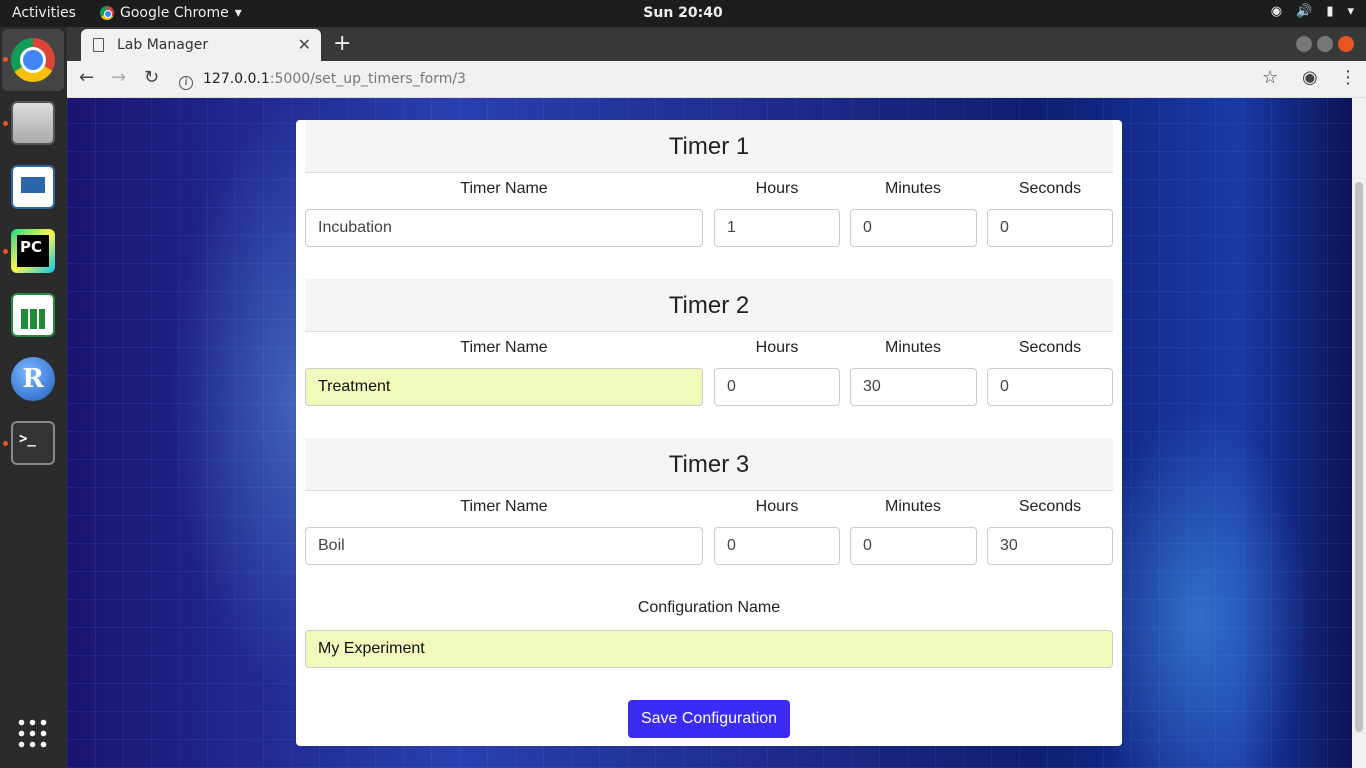  Describe the element at coordinates (709, 79) in the screenshot. I see `address-bar: i 127.0.0.1:5000/set_up_timers_form/3` at that location.